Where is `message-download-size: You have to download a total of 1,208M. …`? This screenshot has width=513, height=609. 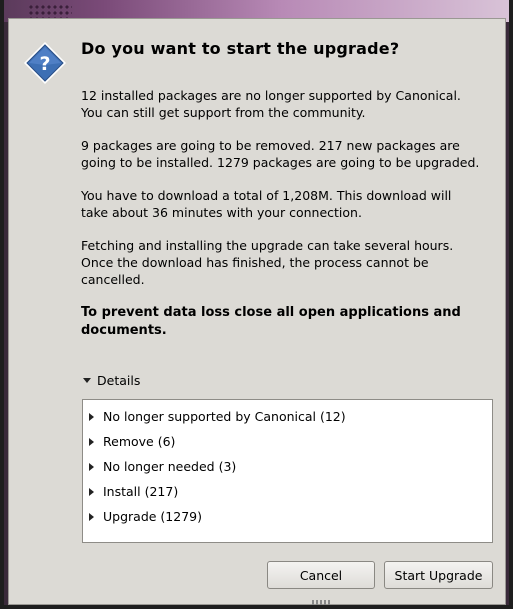
message-download-size: You have to download a total of 1,208M. … is located at coordinates (266, 204).